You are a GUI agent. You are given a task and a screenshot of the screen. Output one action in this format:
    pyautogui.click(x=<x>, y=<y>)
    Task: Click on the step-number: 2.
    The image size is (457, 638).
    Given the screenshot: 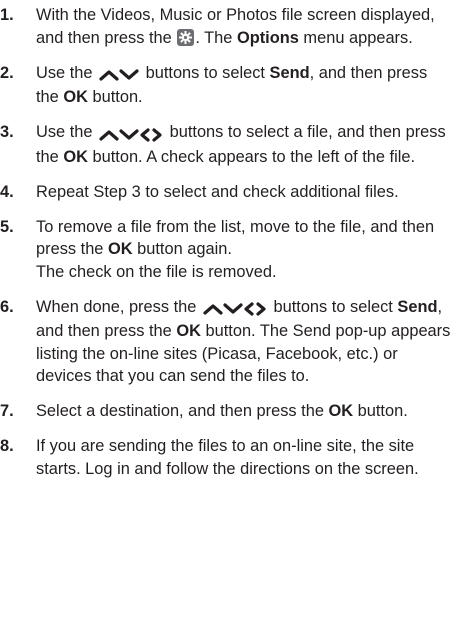 What is the action you would take?
    pyautogui.click(x=7, y=72)
    